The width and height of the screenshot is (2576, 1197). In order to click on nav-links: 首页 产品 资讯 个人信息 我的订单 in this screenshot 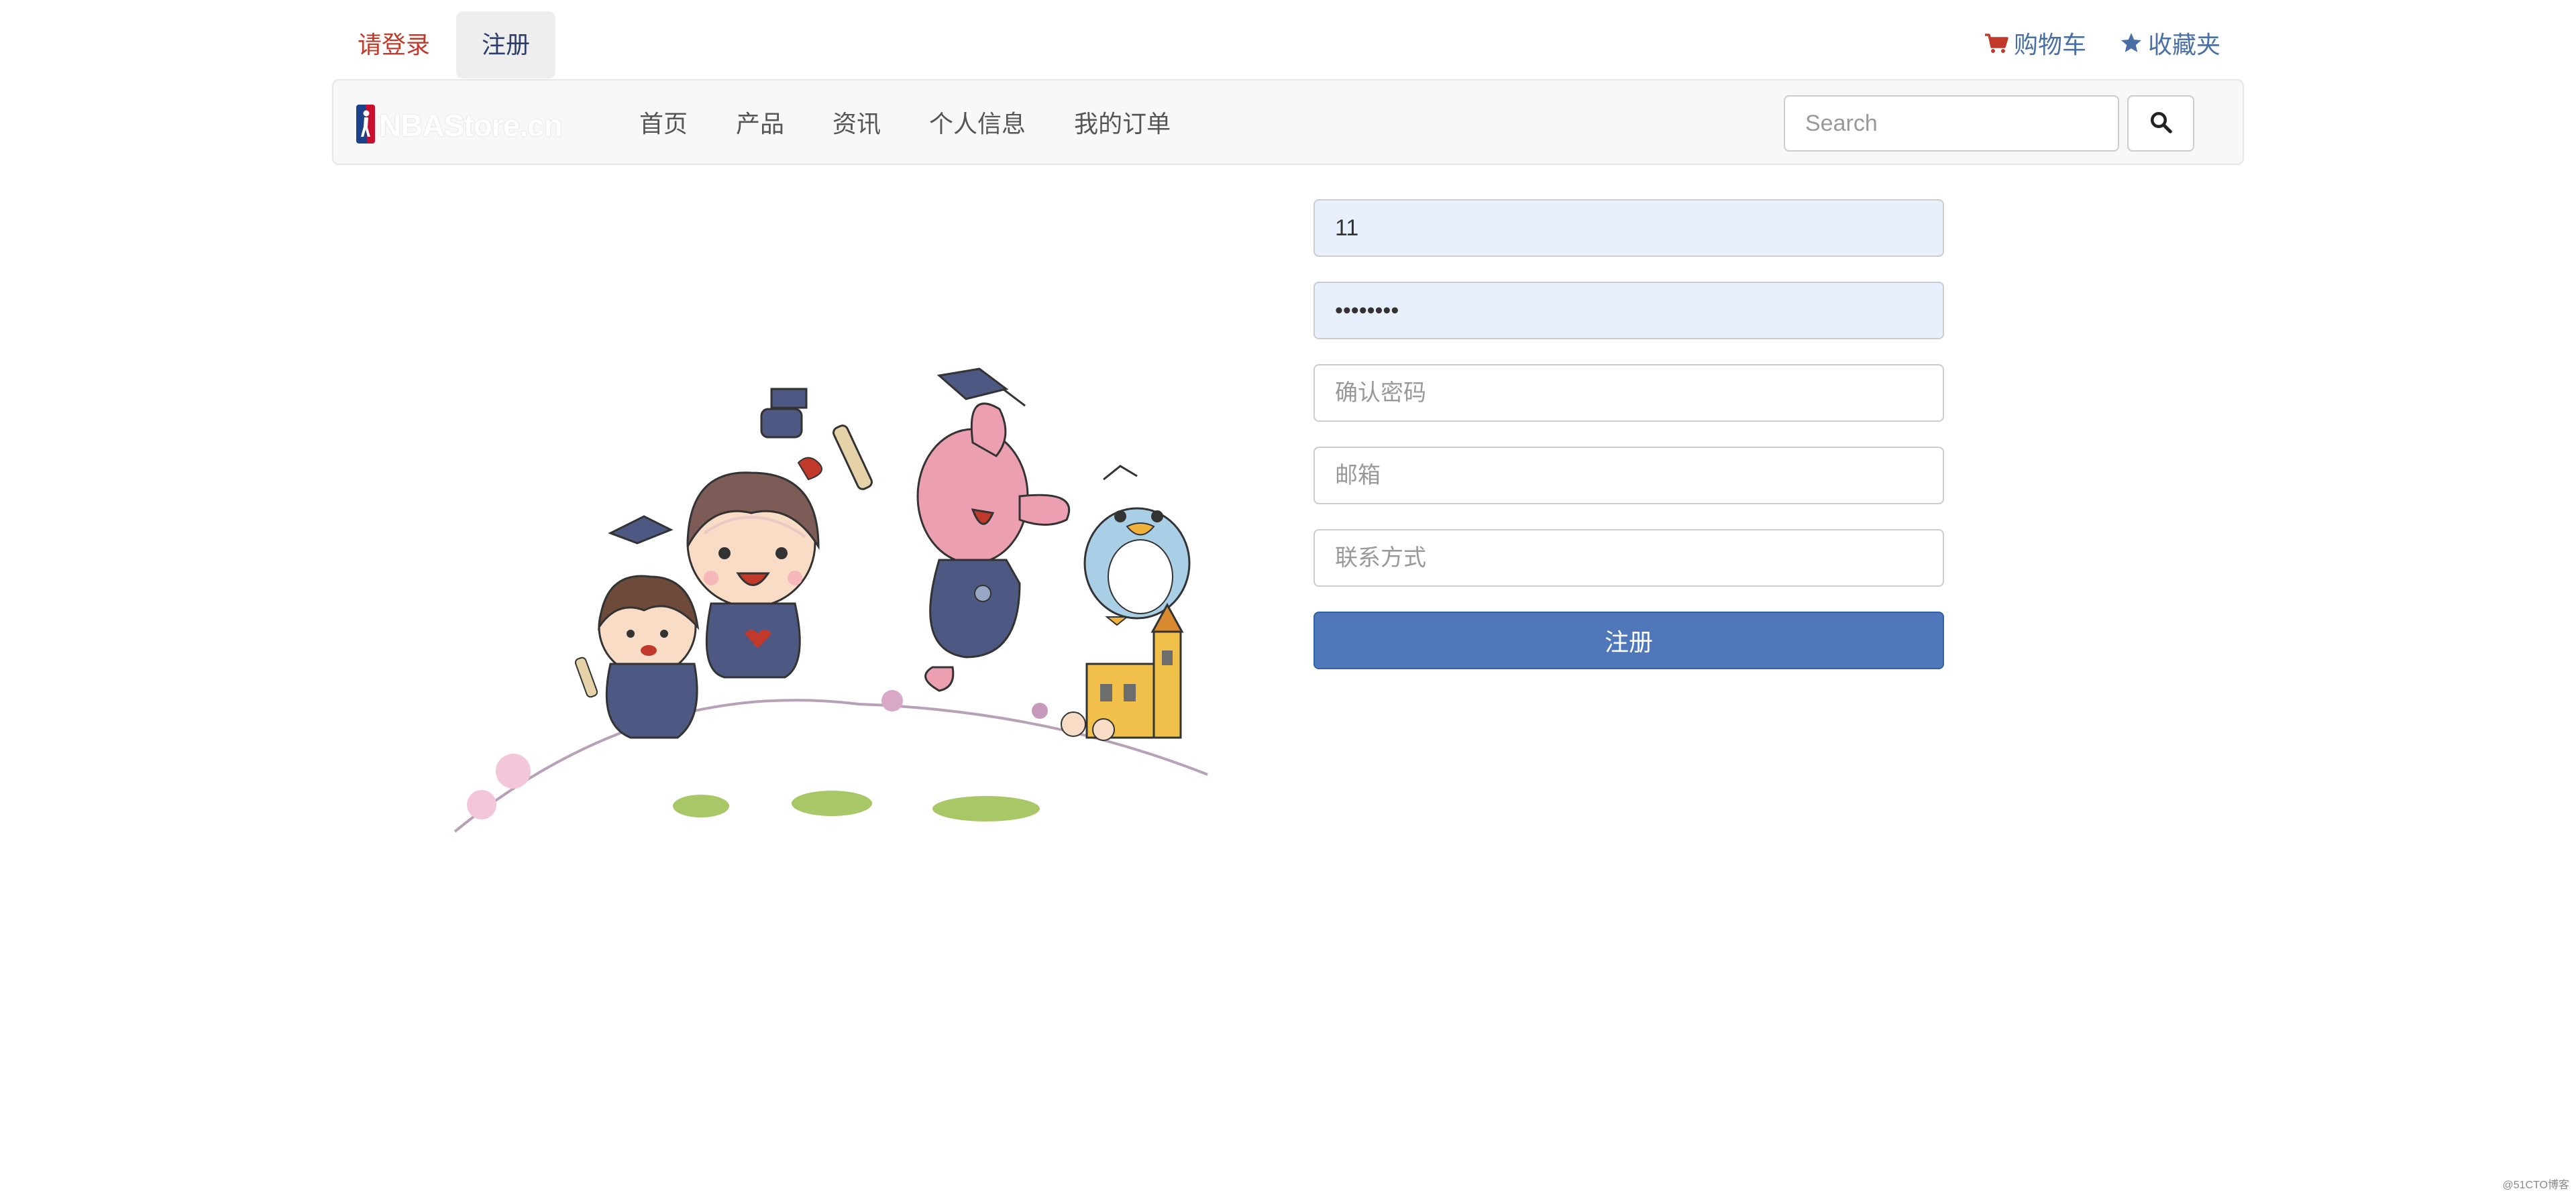, I will do `click(905, 122)`.